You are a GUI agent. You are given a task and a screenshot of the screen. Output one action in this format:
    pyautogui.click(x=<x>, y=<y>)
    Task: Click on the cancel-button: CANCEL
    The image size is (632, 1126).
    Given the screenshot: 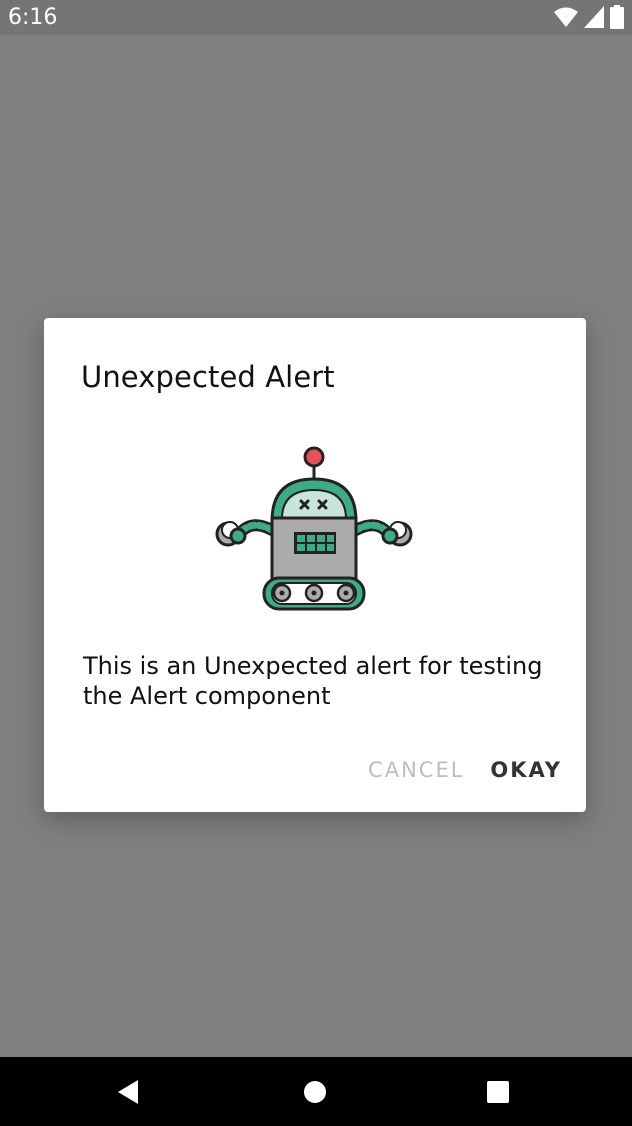 What is the action you would take?
    pyautogui.click(x=416, y=770)
    